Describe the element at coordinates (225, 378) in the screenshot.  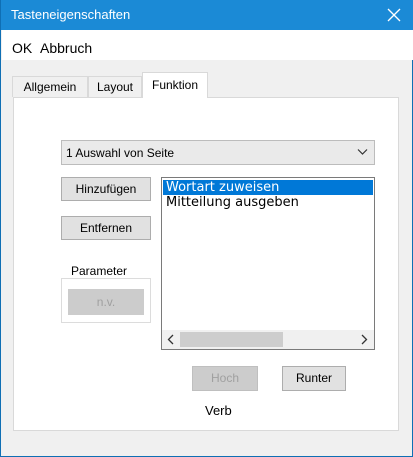
I see `up-button: Hoch` at that location.